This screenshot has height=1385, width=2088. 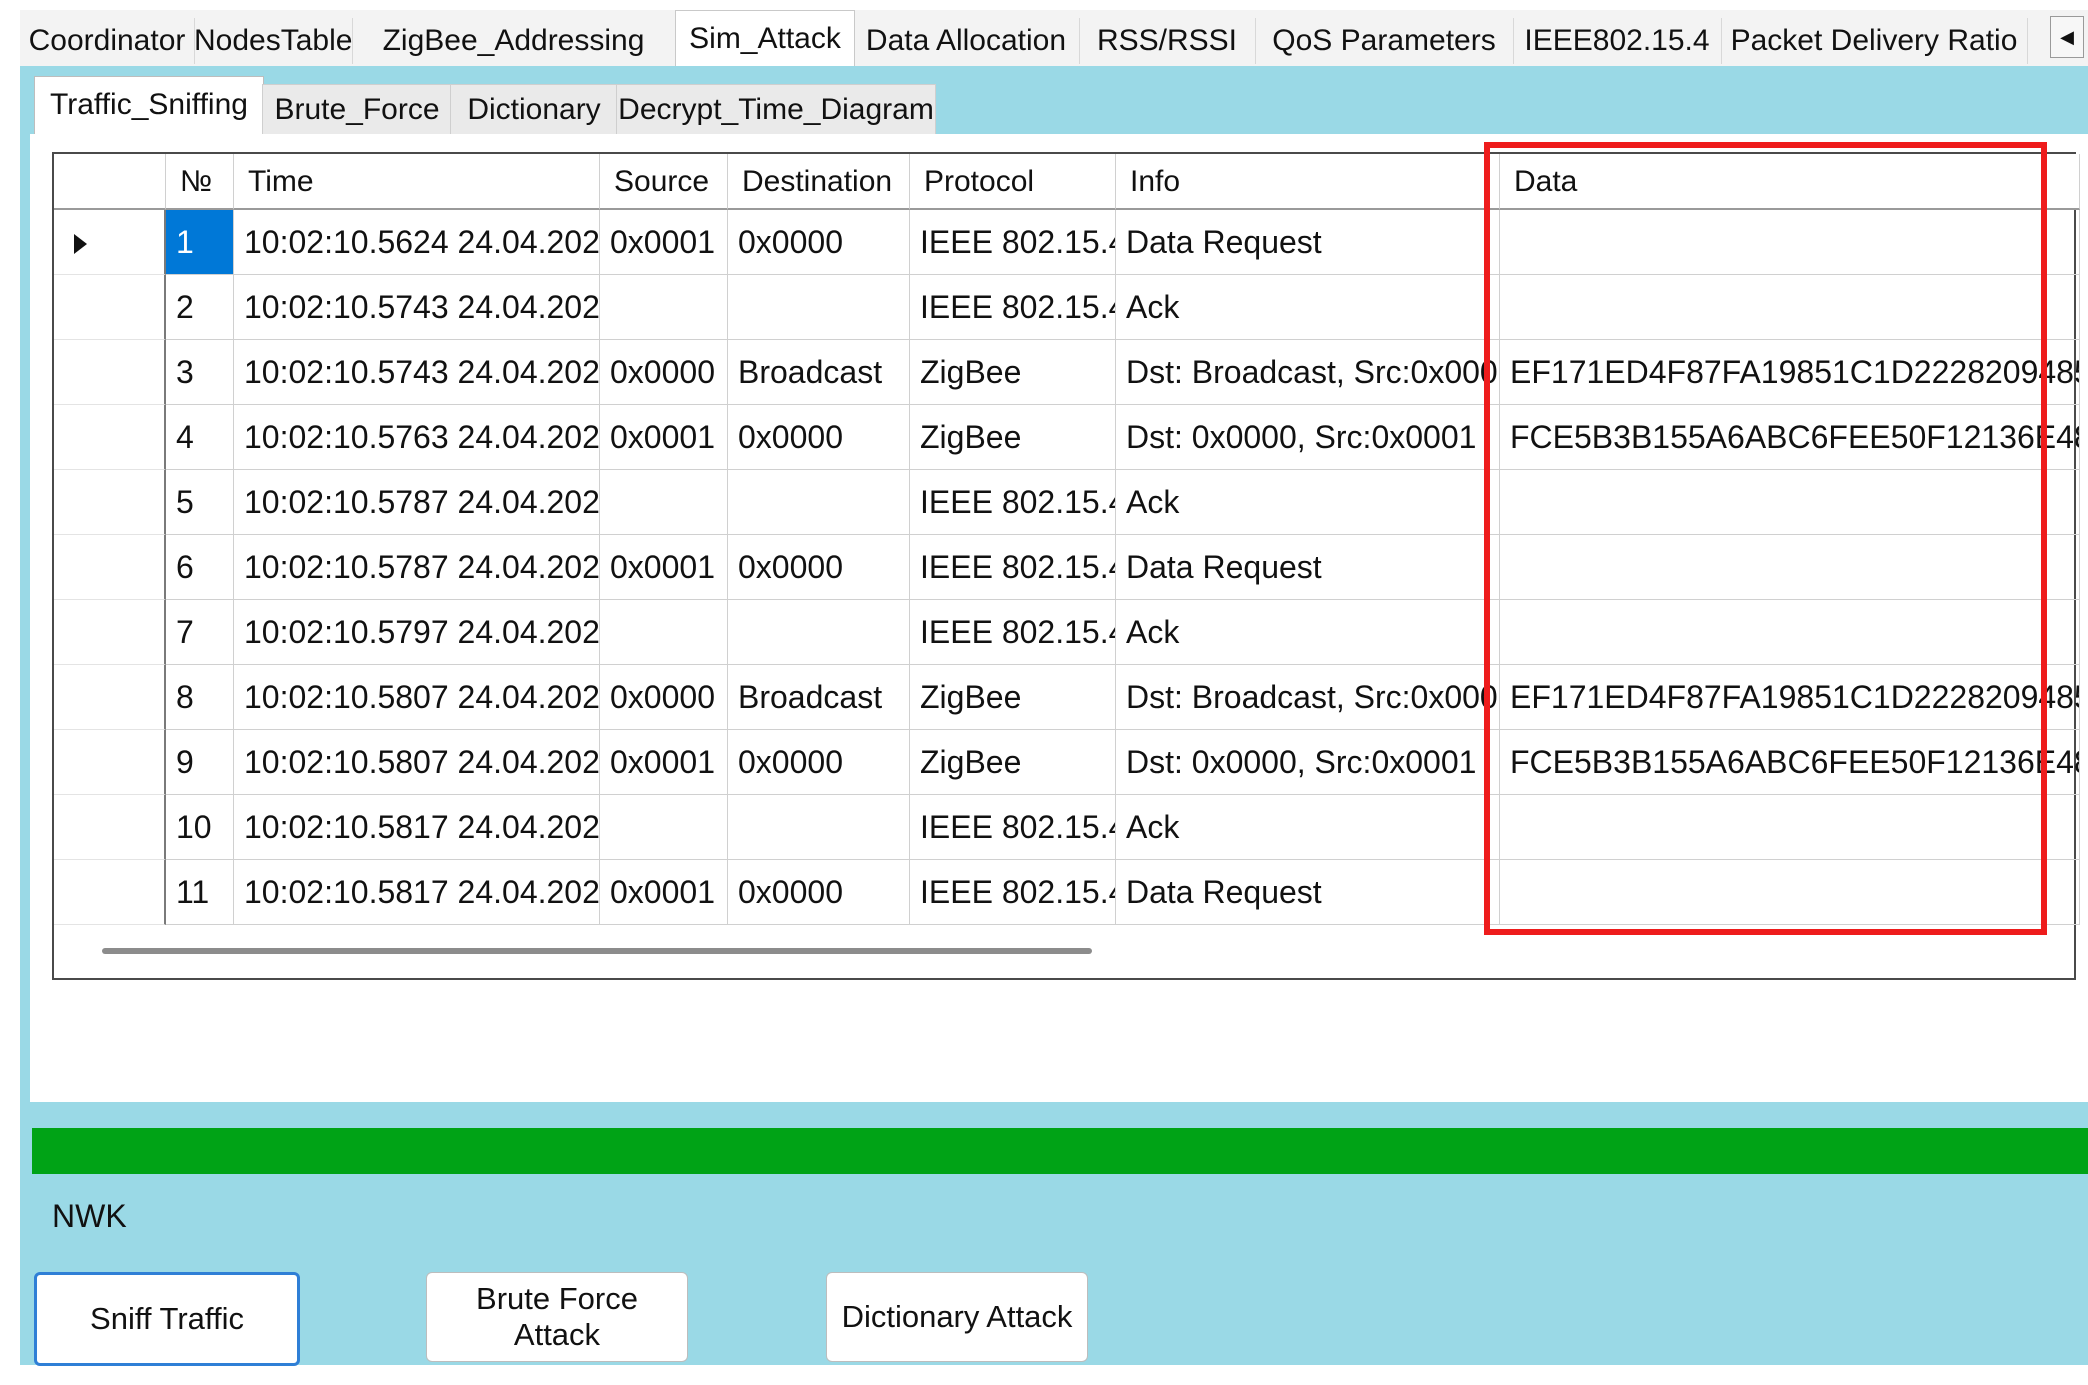 What do you see at coordinates (200, 762) in the screenshot?
I see `table-cell-number: 9` at bounding box center [200, 762].